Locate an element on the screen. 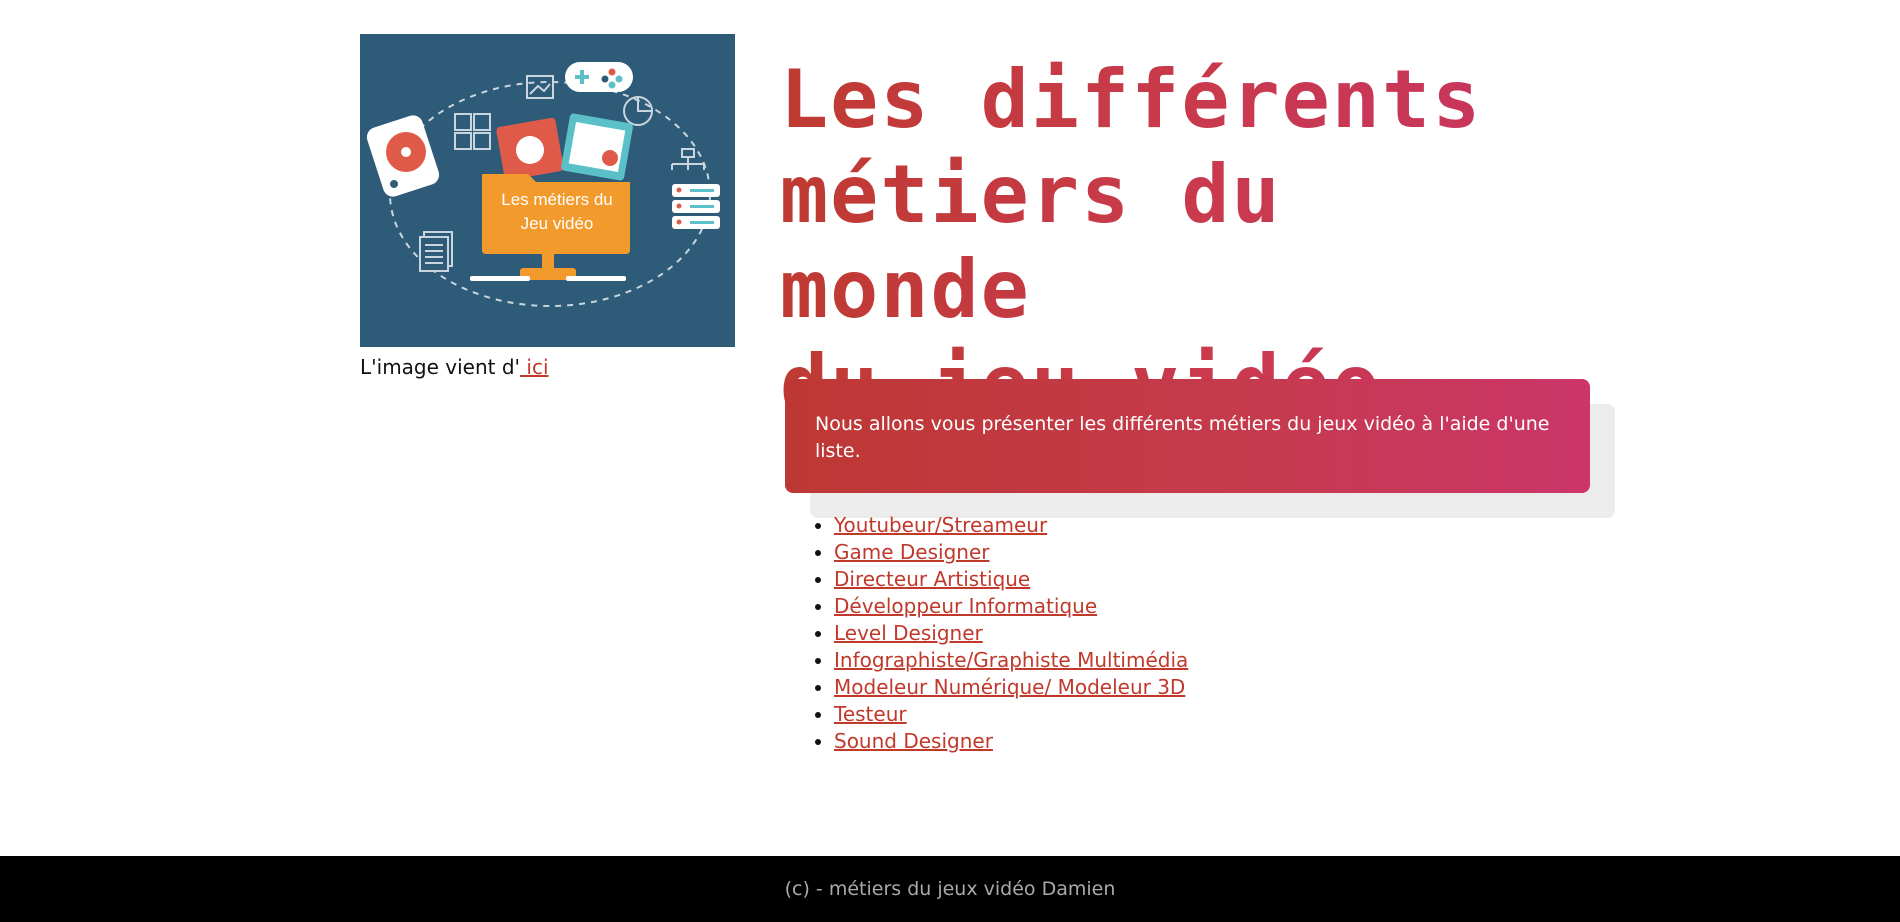 This screenshot has width=1900, height=922. image-credit-link: ici is located at coordinates (534, 367).